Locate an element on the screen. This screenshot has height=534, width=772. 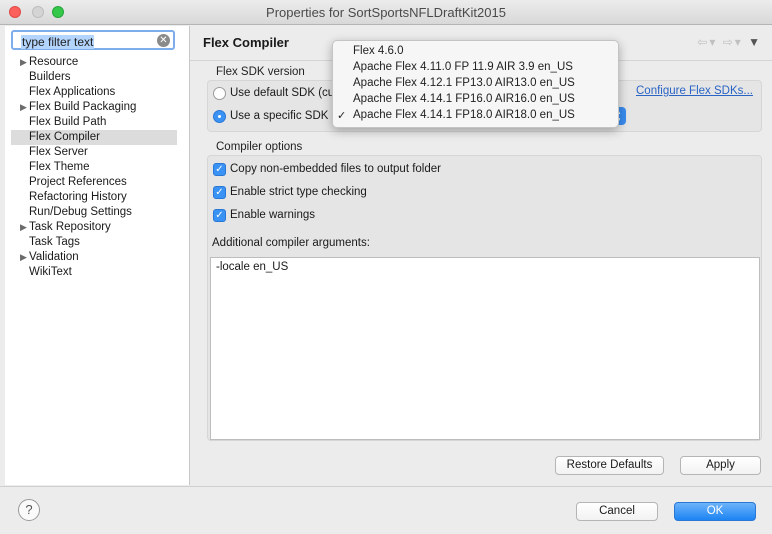
tree-item-label: WikiText is located at coordinates (50, 272).